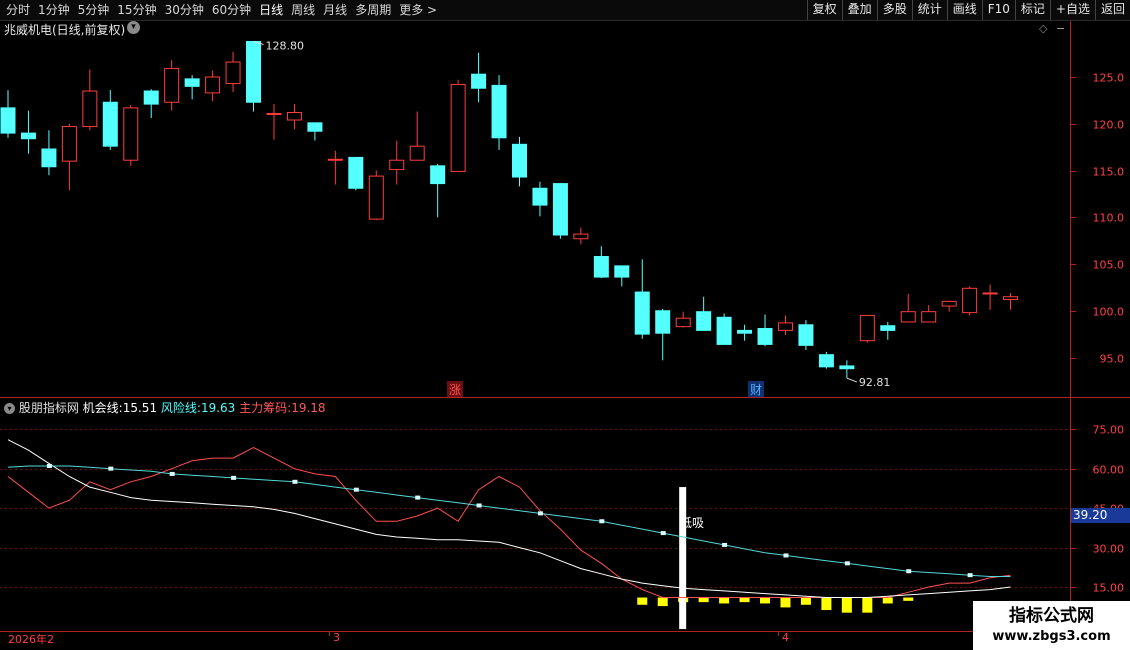 This screenshot has width=1130, height=650. What do you see at coordinates (1109, 588) in the screenshot?
I see `indicator-tick-label: 15.00` at bounding box center [1109, 588].